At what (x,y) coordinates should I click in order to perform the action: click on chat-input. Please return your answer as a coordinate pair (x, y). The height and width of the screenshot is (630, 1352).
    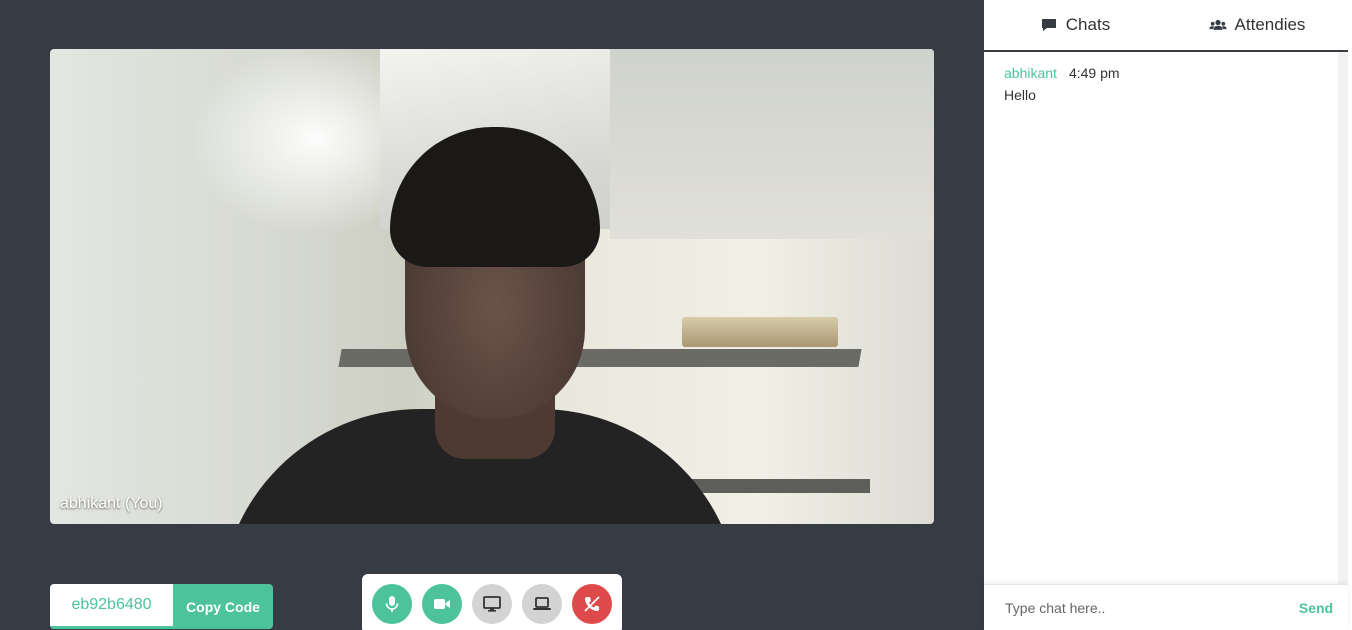
    Looking at the image, I should click on (1144, 607).